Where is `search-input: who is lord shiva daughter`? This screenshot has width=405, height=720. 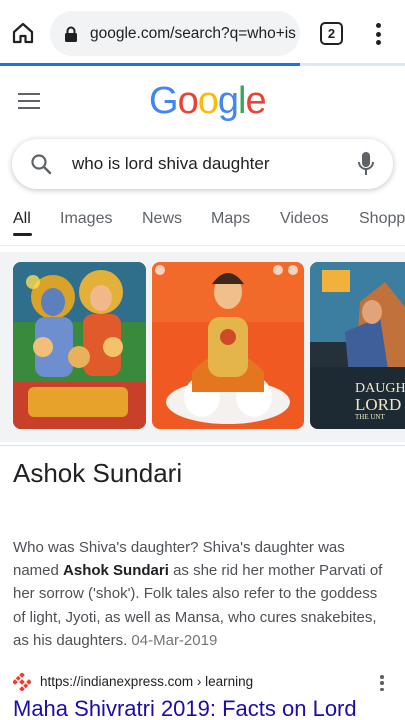 search-input: who is lord shiva daughter is located at coordinates (171, 164).